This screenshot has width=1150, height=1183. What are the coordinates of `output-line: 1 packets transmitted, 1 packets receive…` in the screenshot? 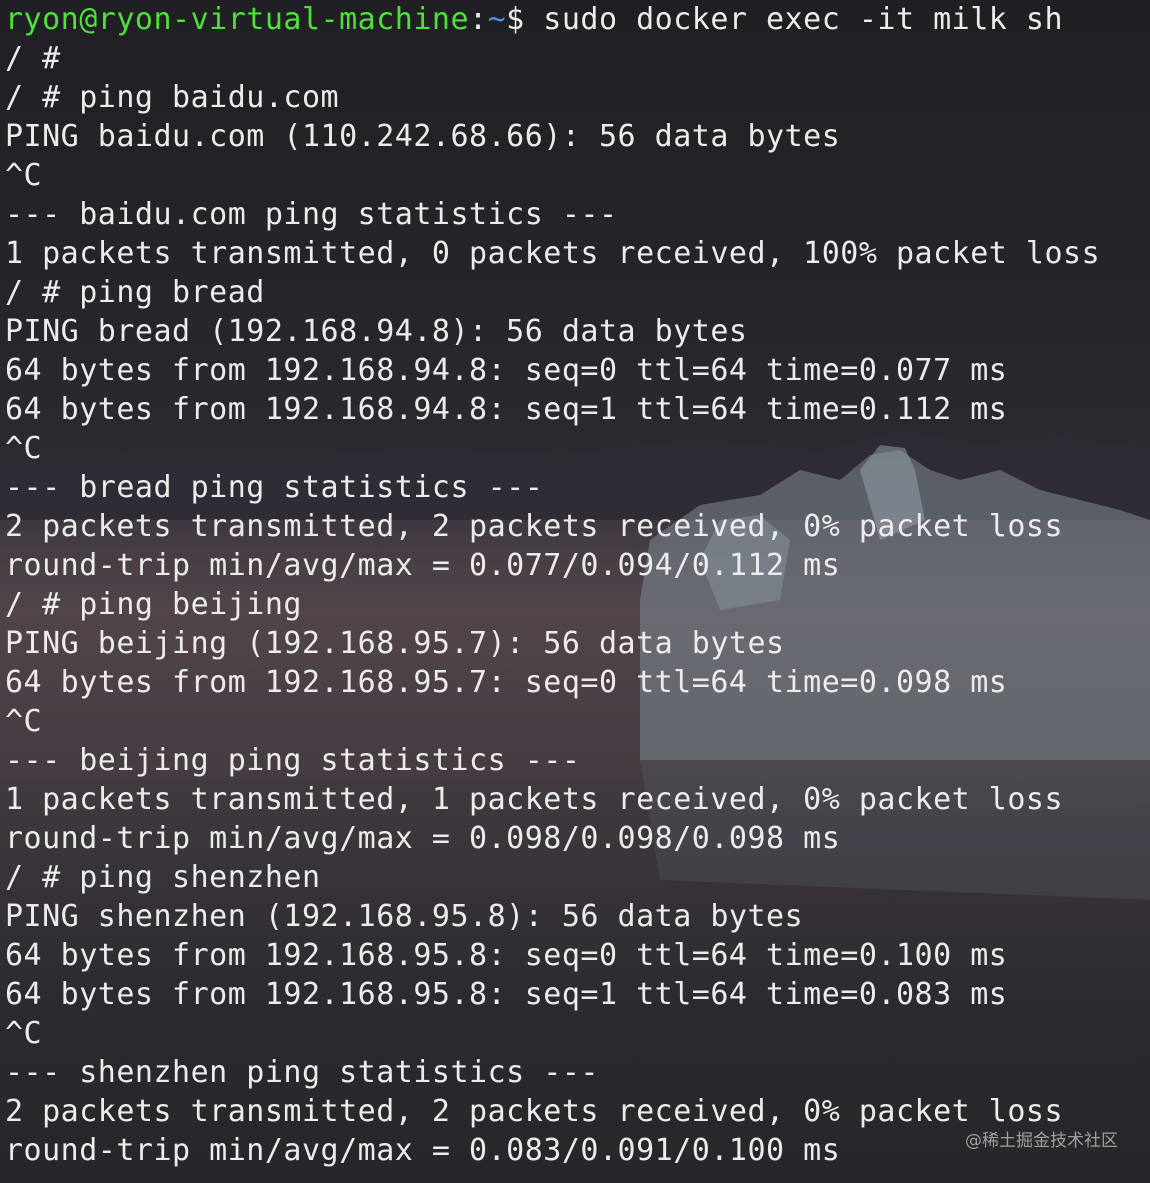 It's located at (534, 799).